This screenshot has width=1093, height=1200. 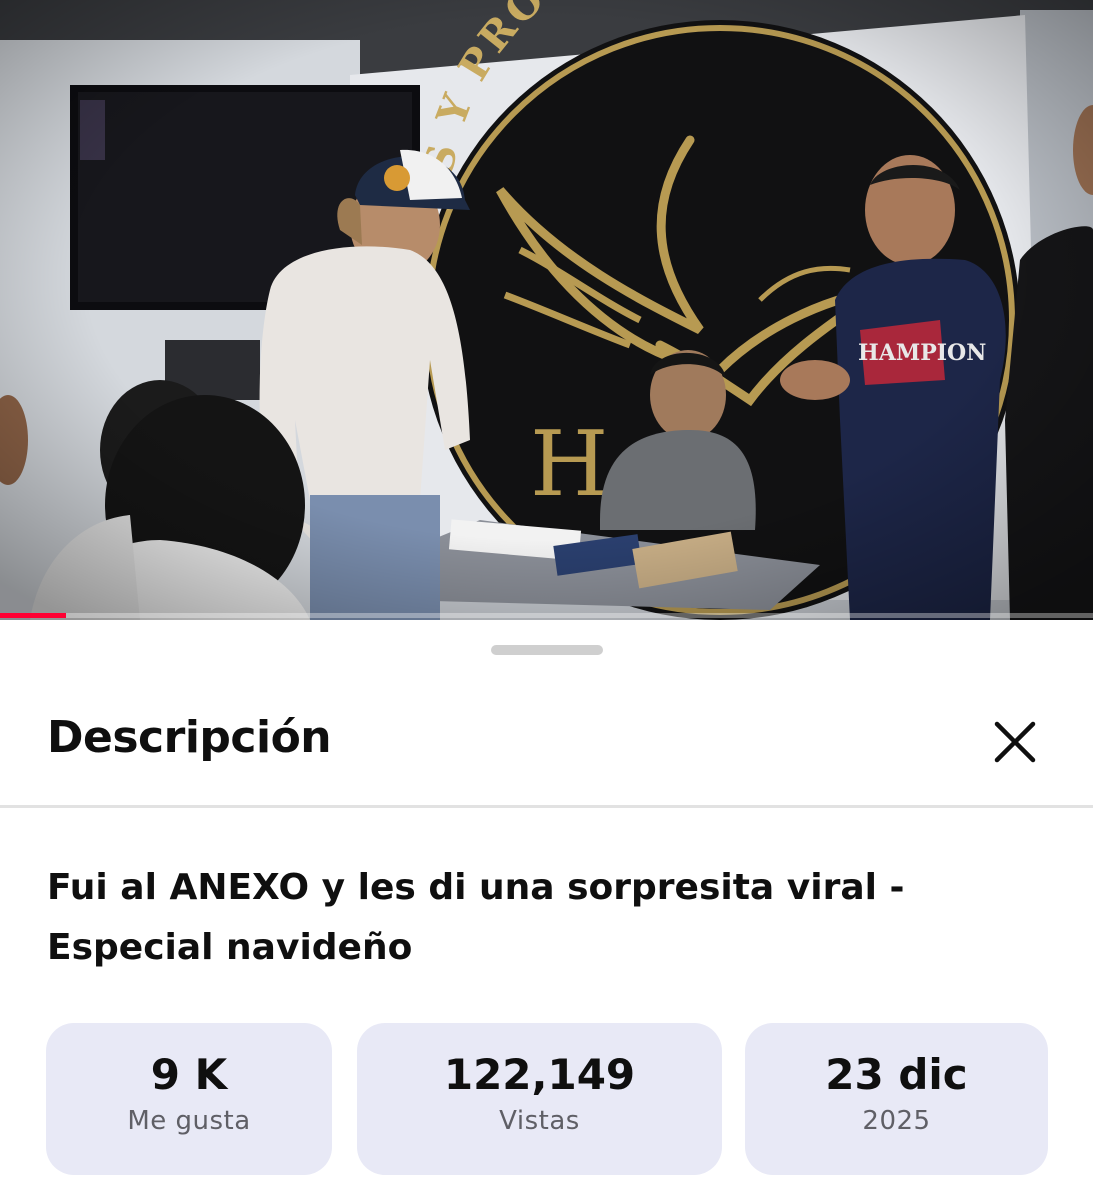 I want to click on views-label: Vistas, so click(x=539, y=1121).